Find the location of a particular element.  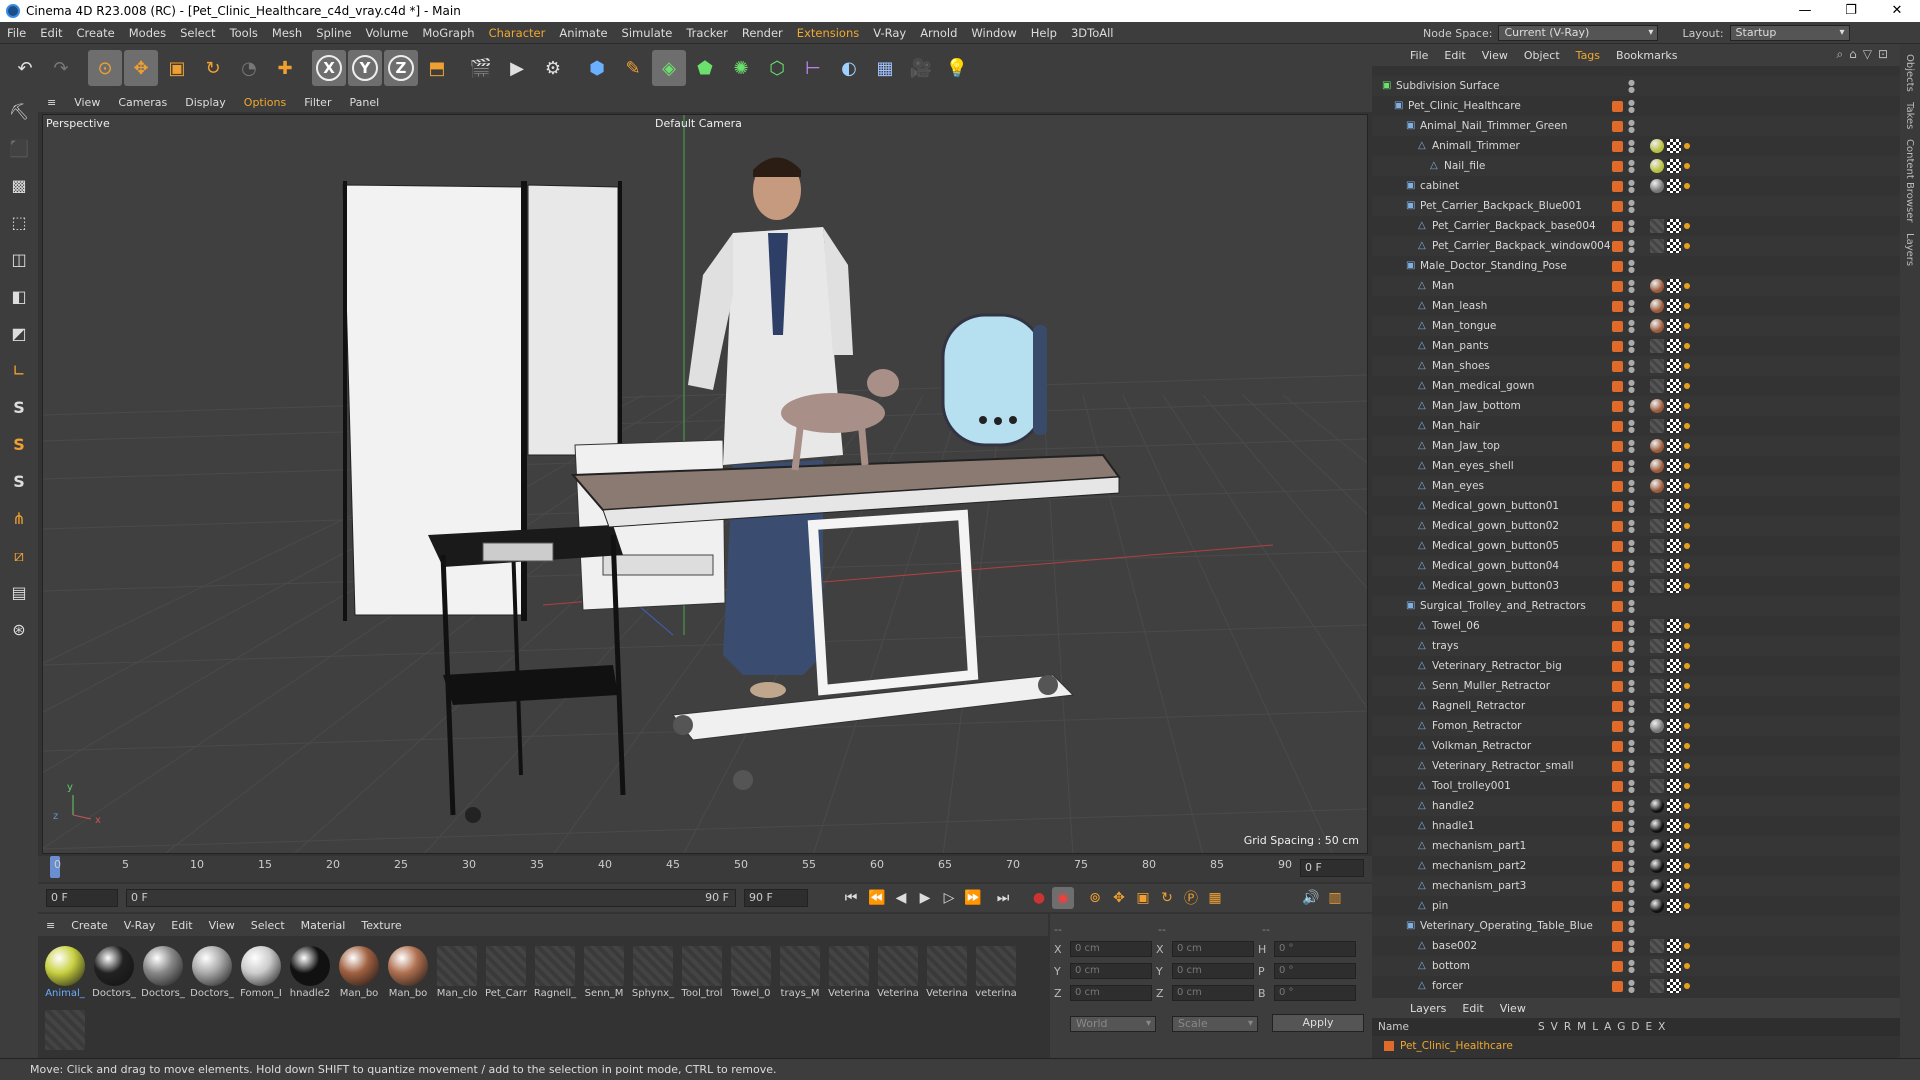

step-back-icon: ◀ is located at coordinates (901, 898).